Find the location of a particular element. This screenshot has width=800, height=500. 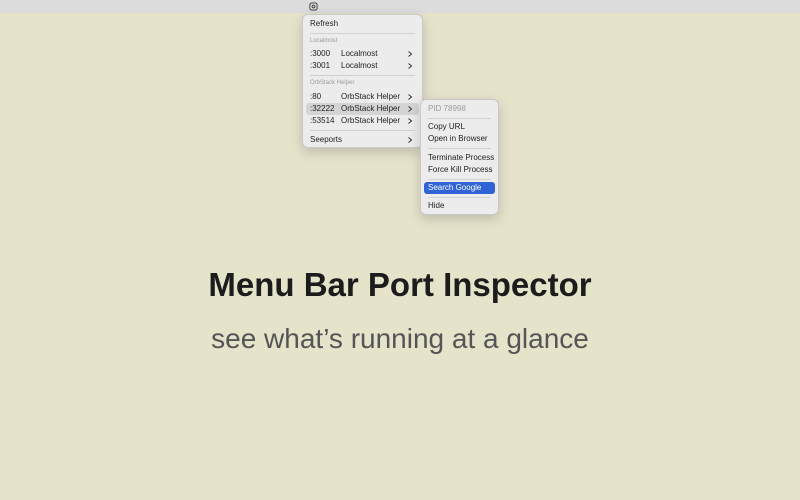

open-in-browser-item: Open in Browser is located at coordinates (459, 139).